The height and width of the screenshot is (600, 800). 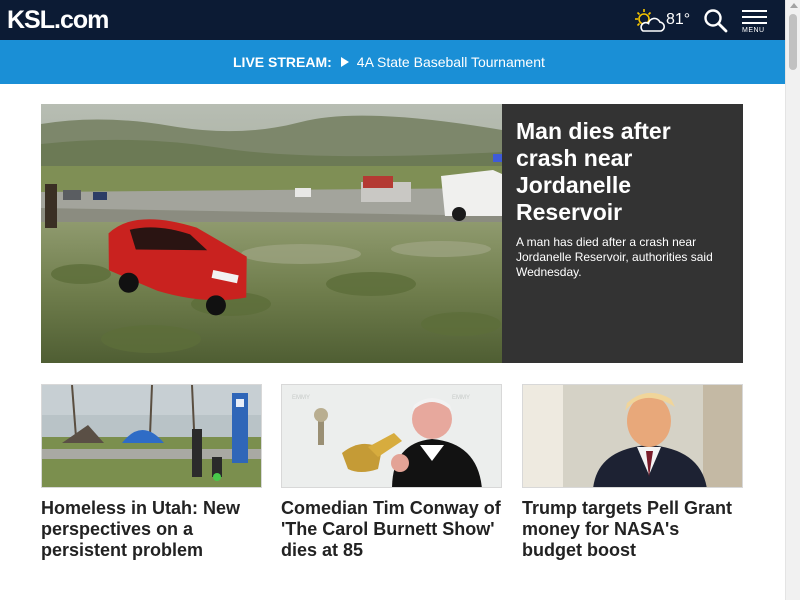 I want to click on search-icon, so click(x=716, y=21).